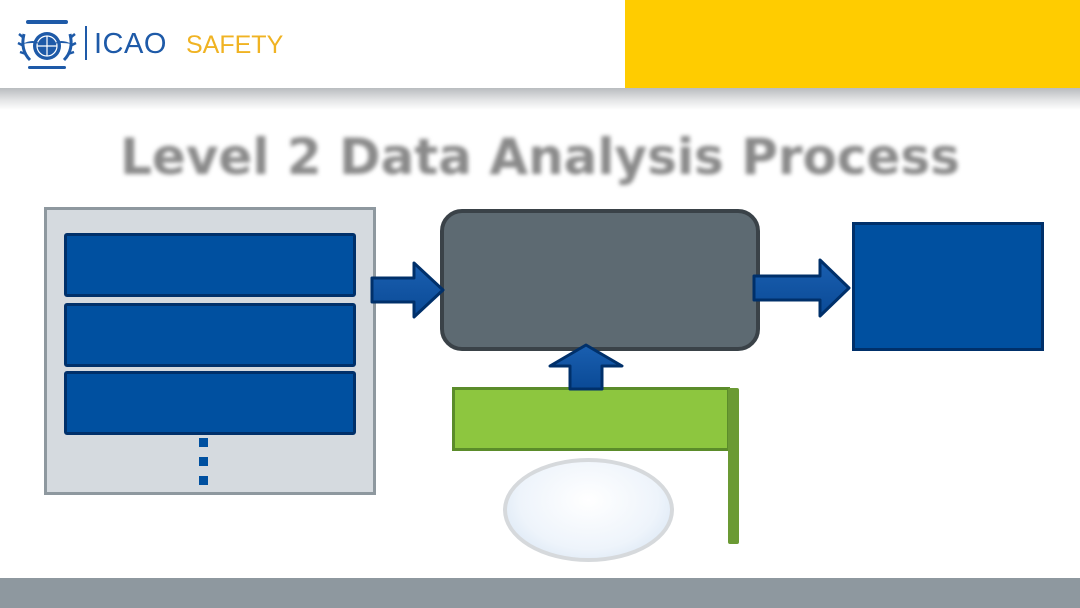 The height and width of the screenshot is (608, 1080). I want to click on header-shadow, so click(540, 99).